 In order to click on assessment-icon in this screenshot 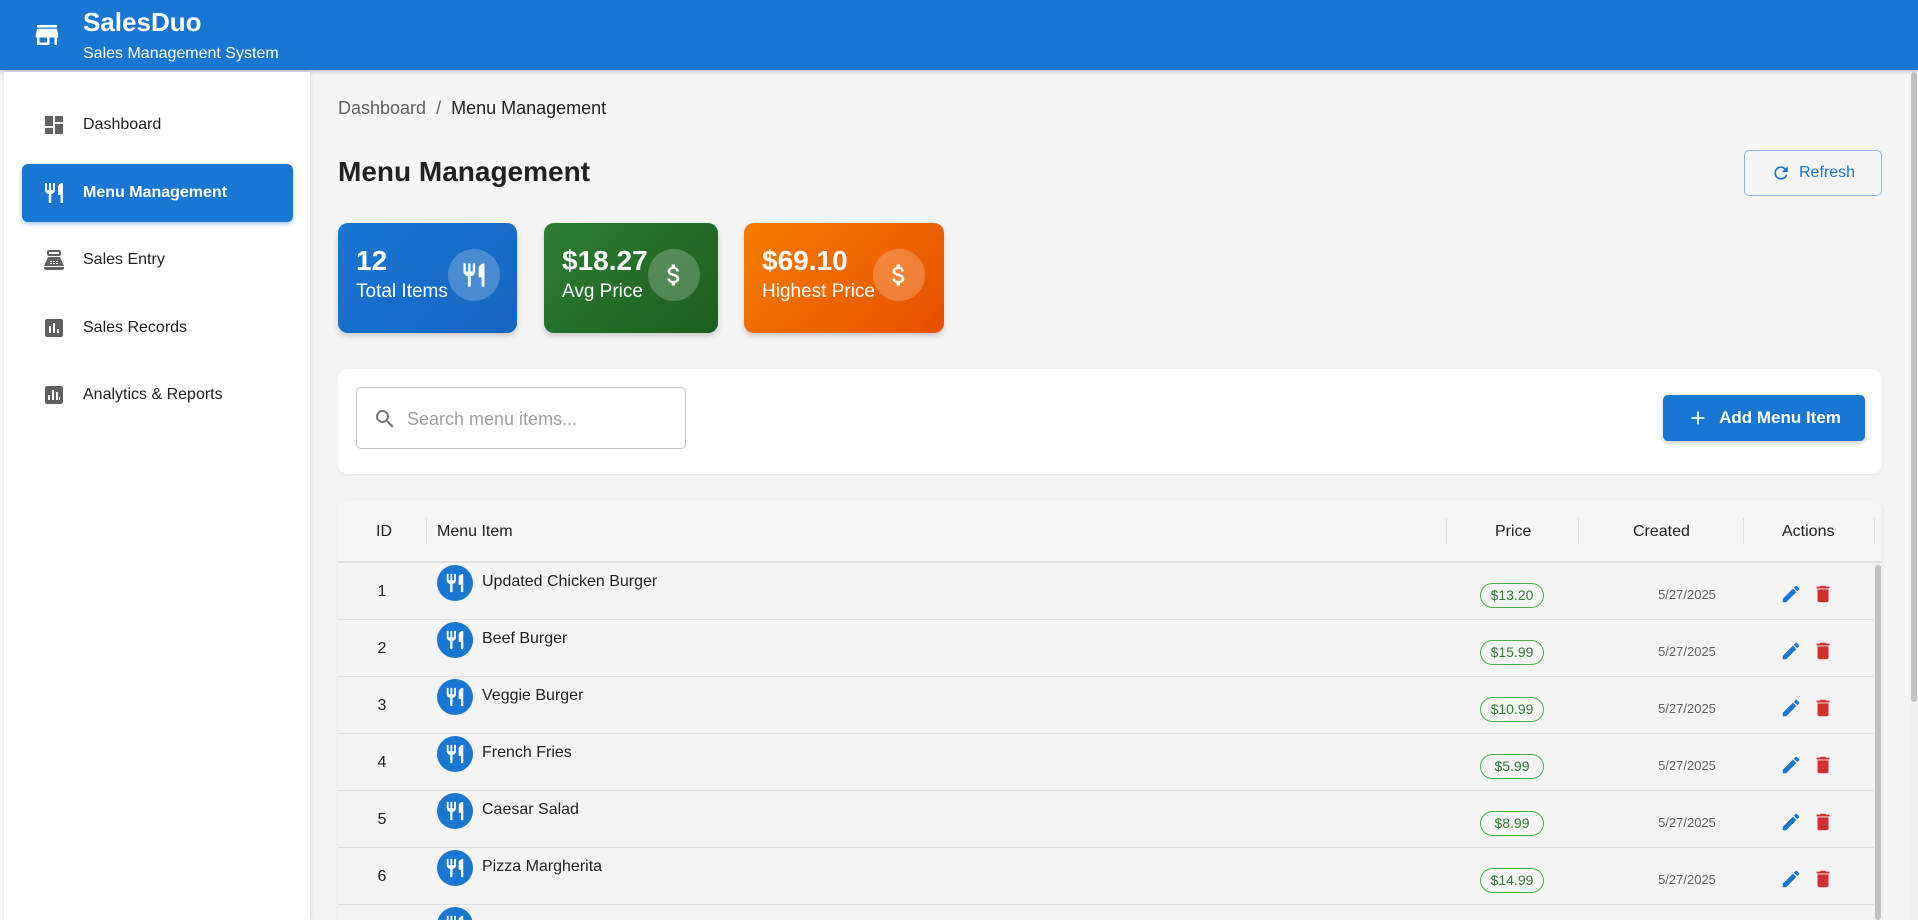, I will do `click(54, 328)`.